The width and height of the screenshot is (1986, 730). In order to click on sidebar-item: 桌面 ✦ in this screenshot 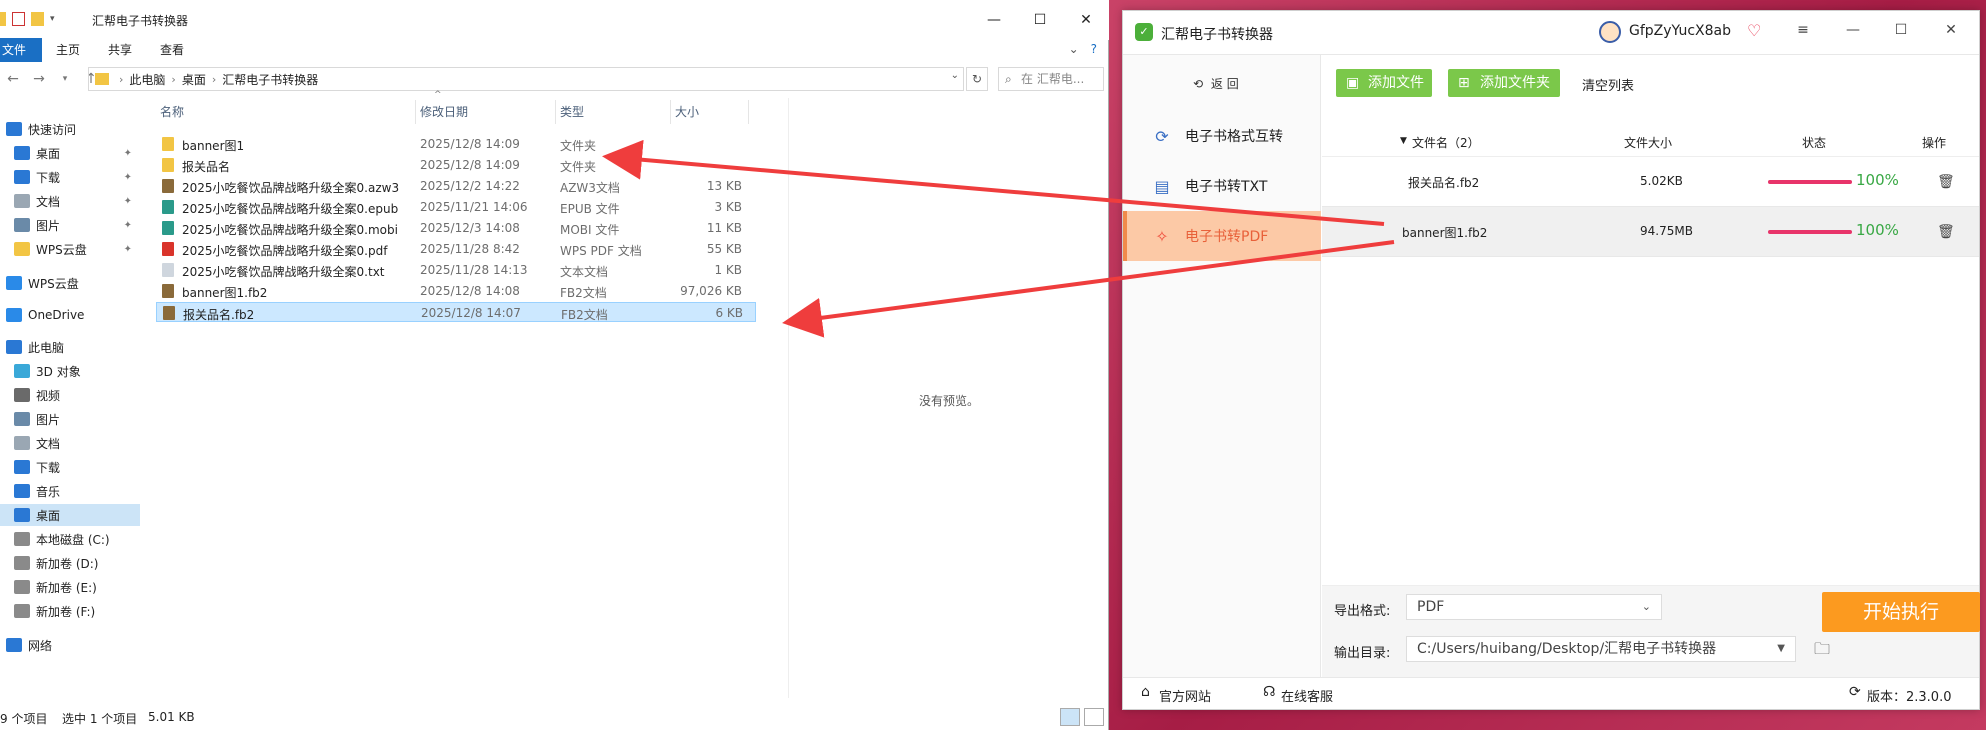, I will do `click(70, 153)`.